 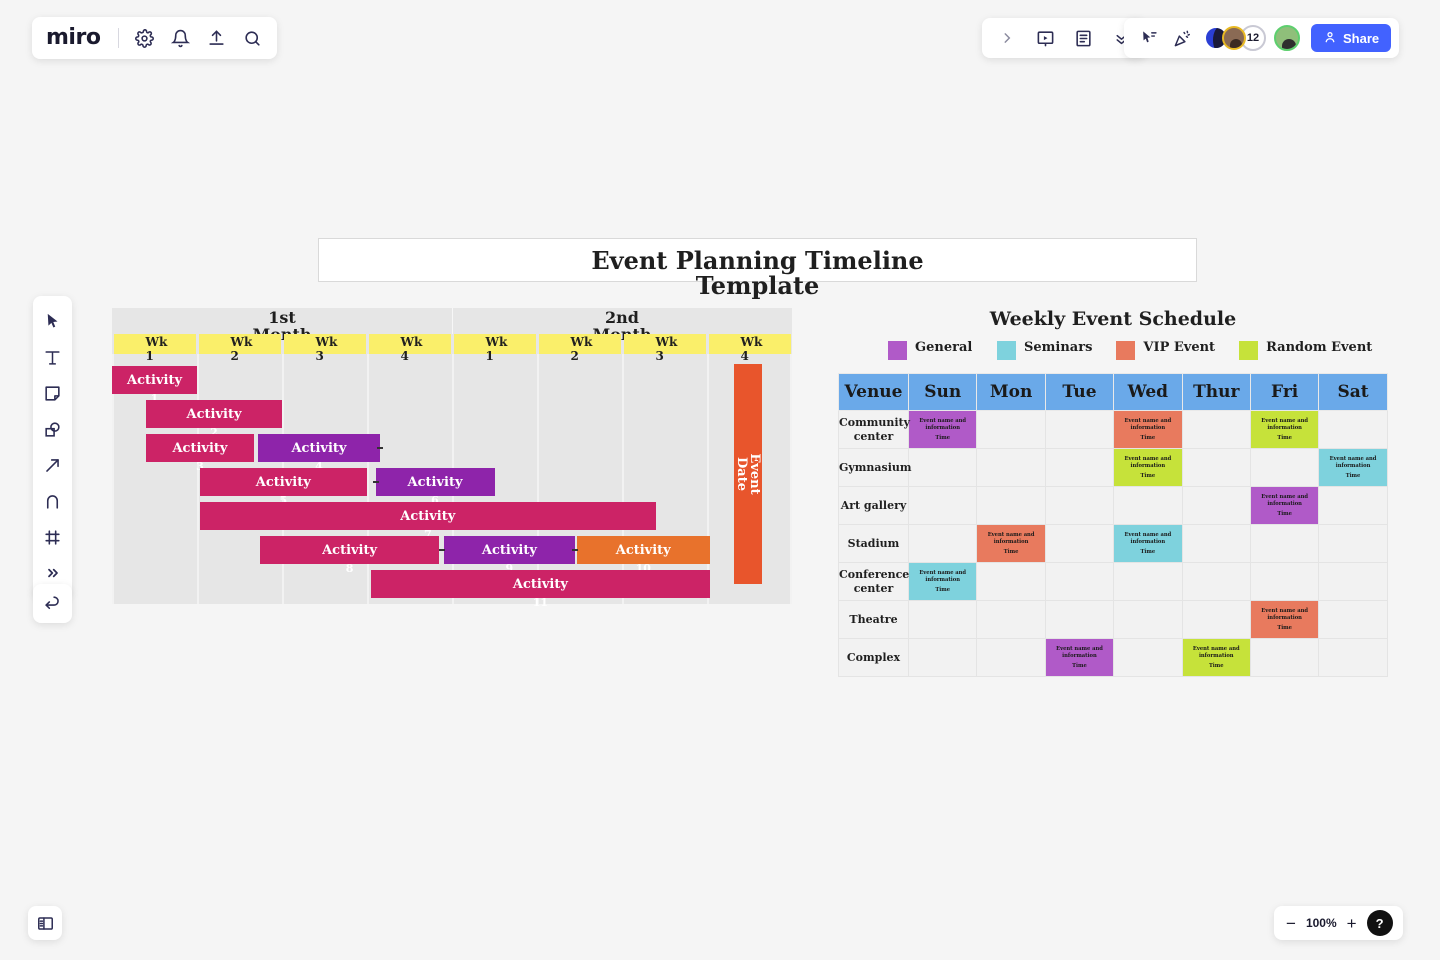 I want to click on gantt-task-bar: Activity 11, so click(x=540, y=589).